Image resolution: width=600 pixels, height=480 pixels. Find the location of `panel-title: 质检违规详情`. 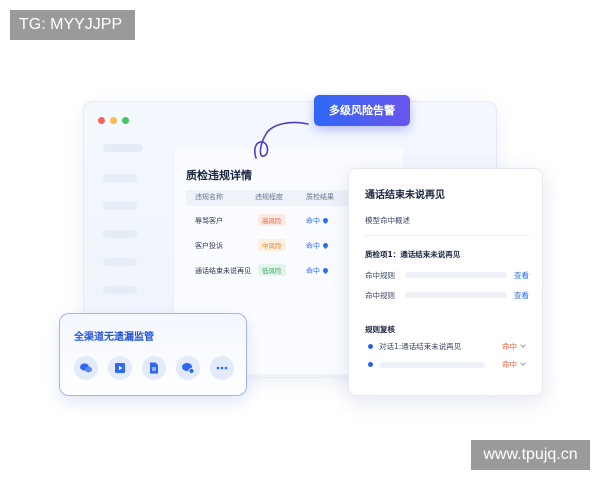

panel-title: 质检违规详情 is located at coordinates (219, 175).